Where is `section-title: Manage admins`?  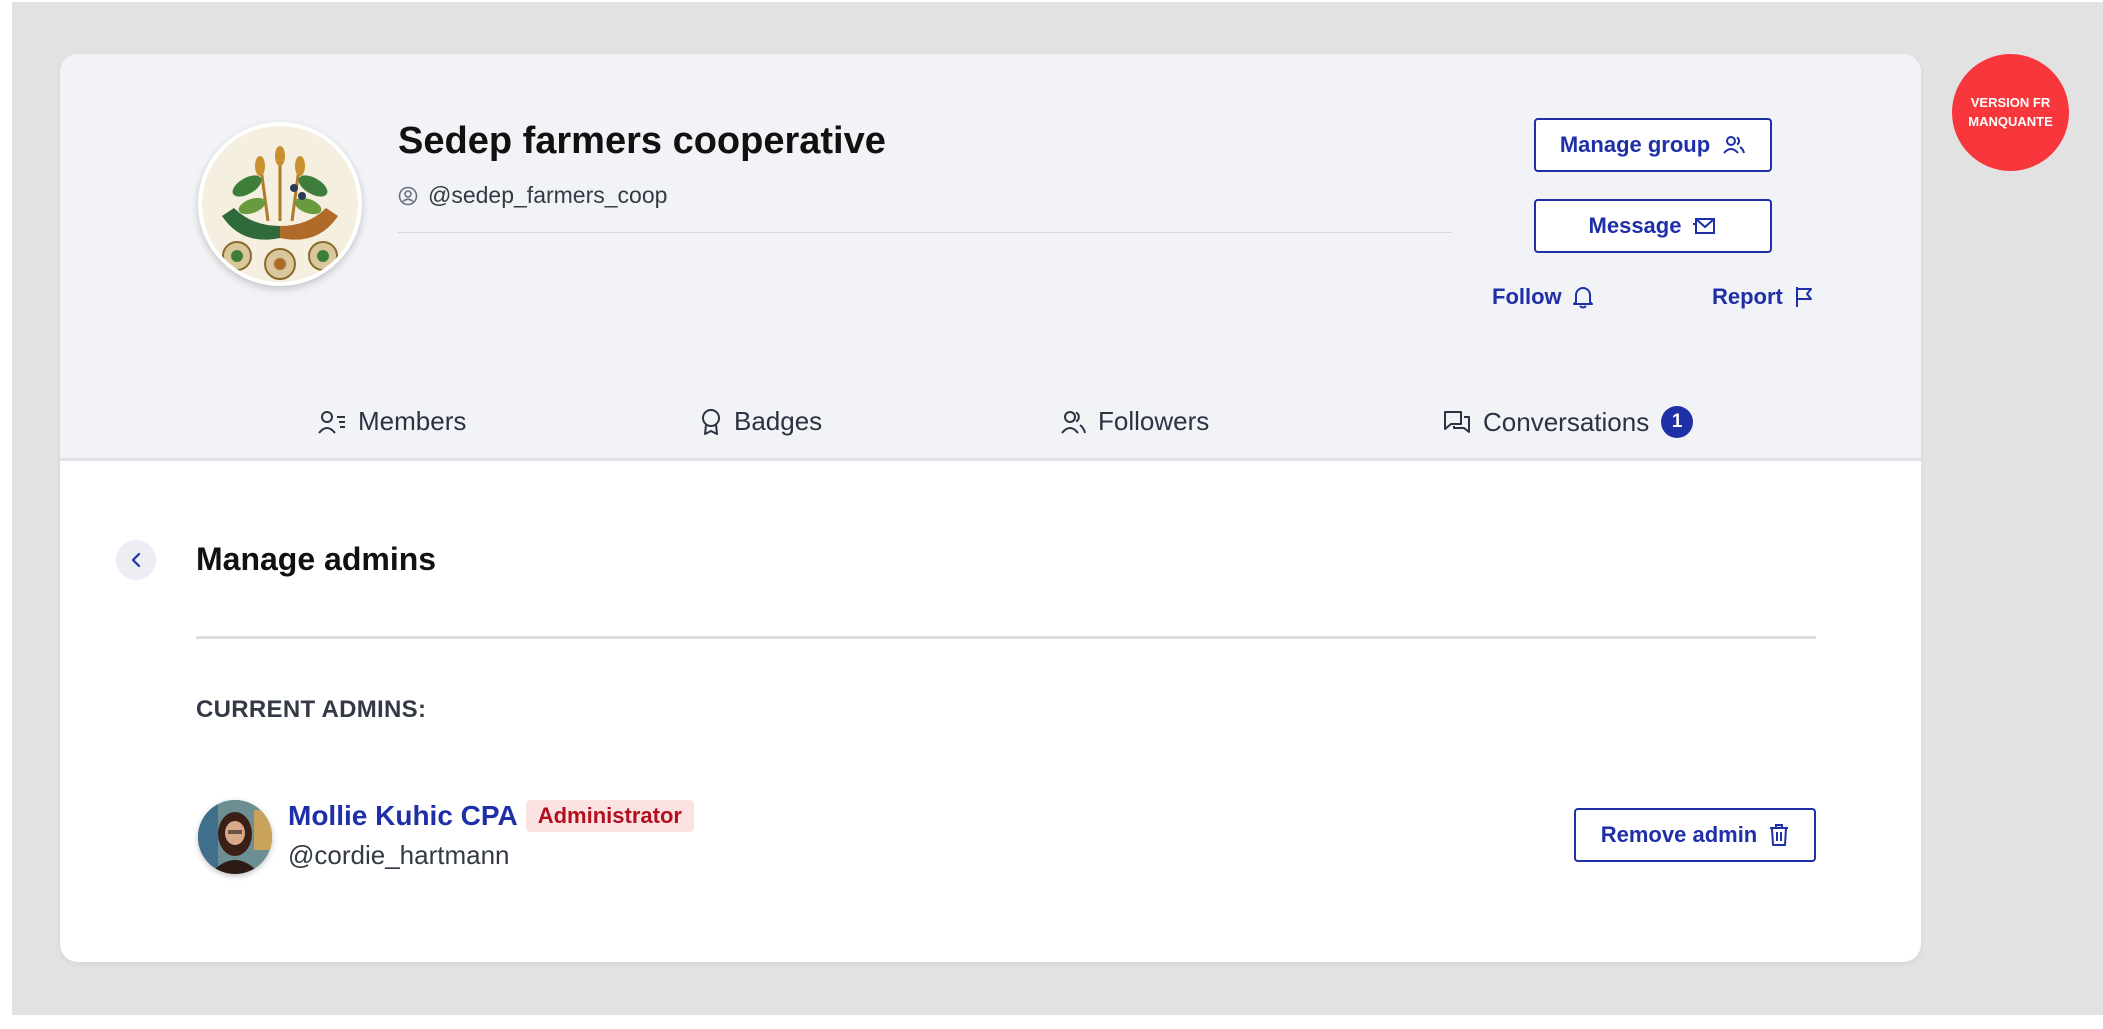
section-title: Manage admins is located at coordinates (316, 559).